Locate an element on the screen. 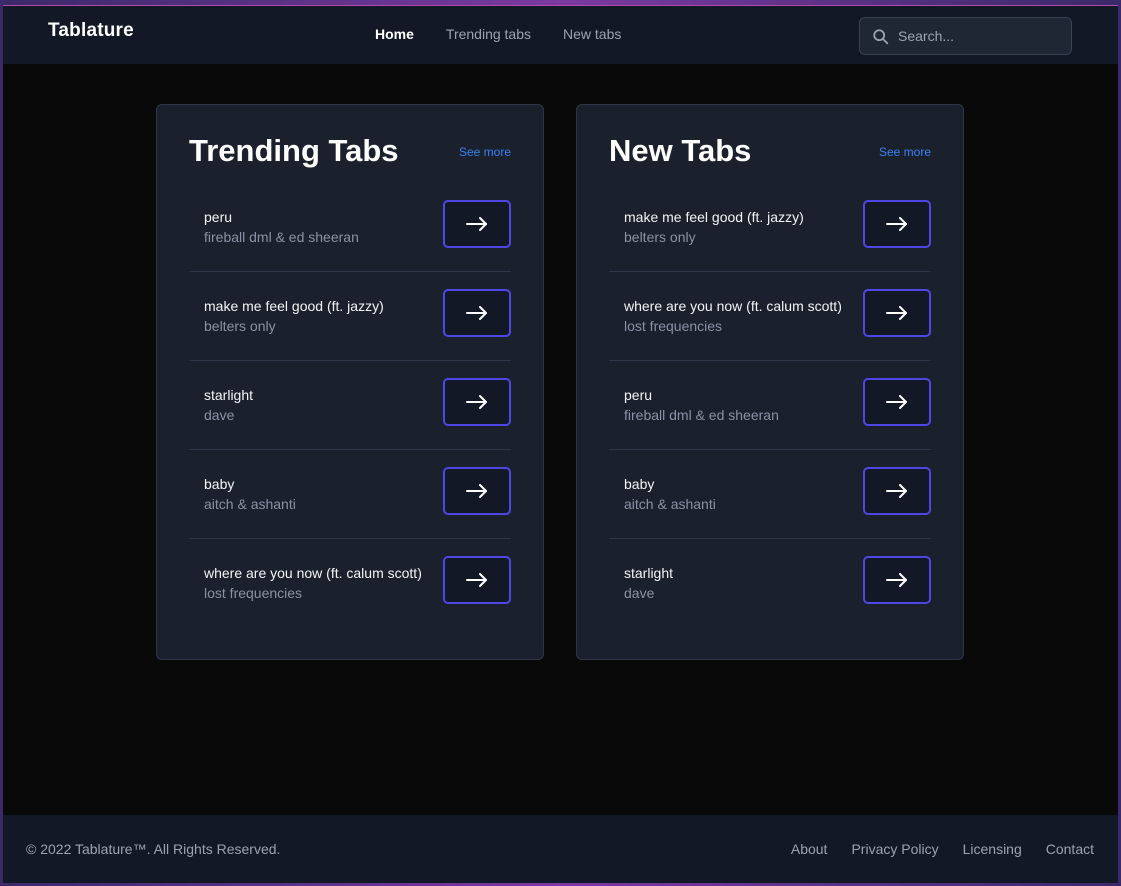 Image resolution: width=1121 pixels, height=886 pixels. footer-link-about: About is located at coordinates (809, 849).